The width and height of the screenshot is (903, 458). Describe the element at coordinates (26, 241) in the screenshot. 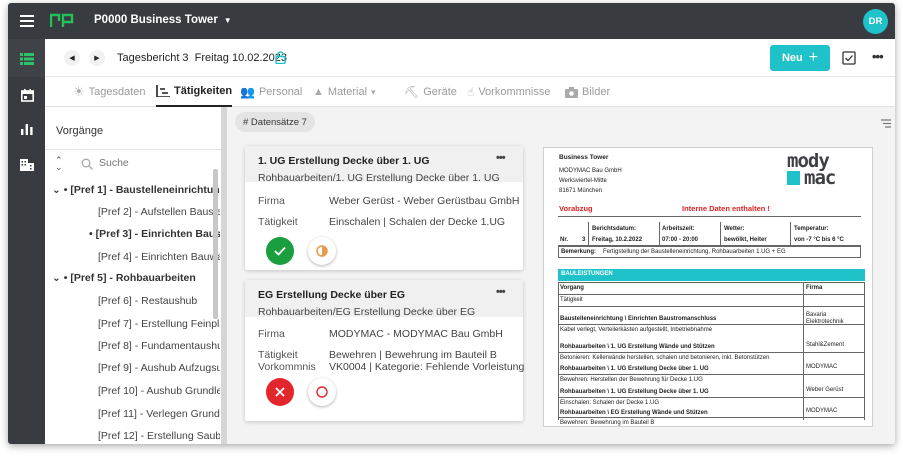

I see `left-rail` at that location.